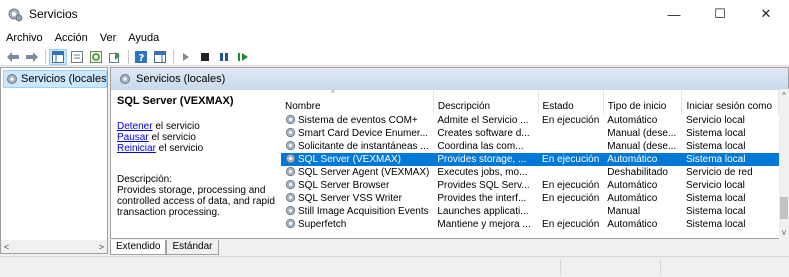  I want to click on maximize-button: ☐, so click(720, 14).